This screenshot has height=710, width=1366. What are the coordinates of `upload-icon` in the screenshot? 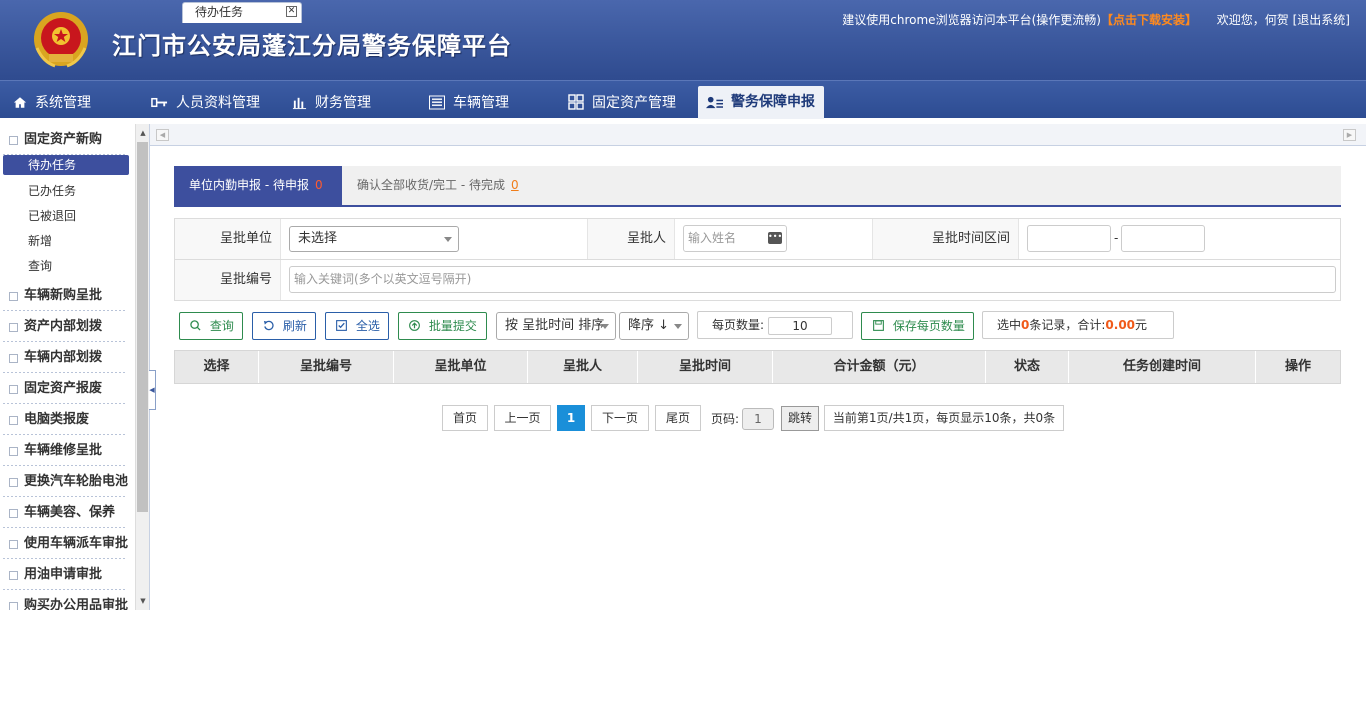 It's located at (416, 326).